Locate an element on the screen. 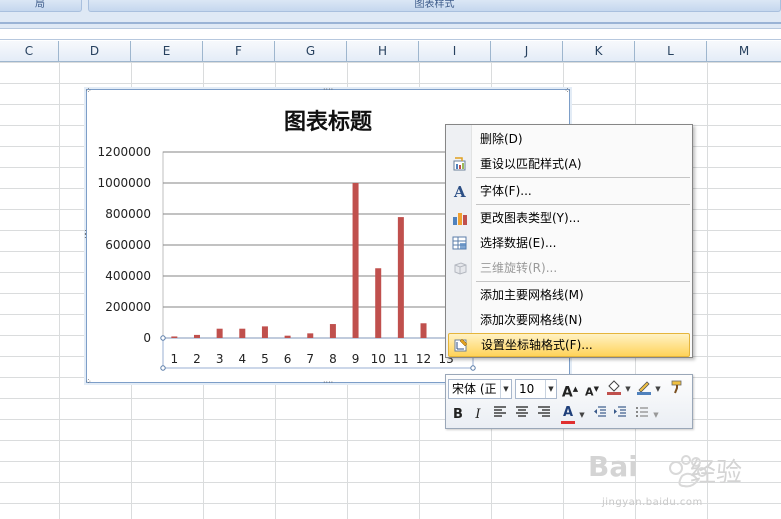 This screenshot has width=781, height=519. column-header-d: D is located at coordinates (95, 51).